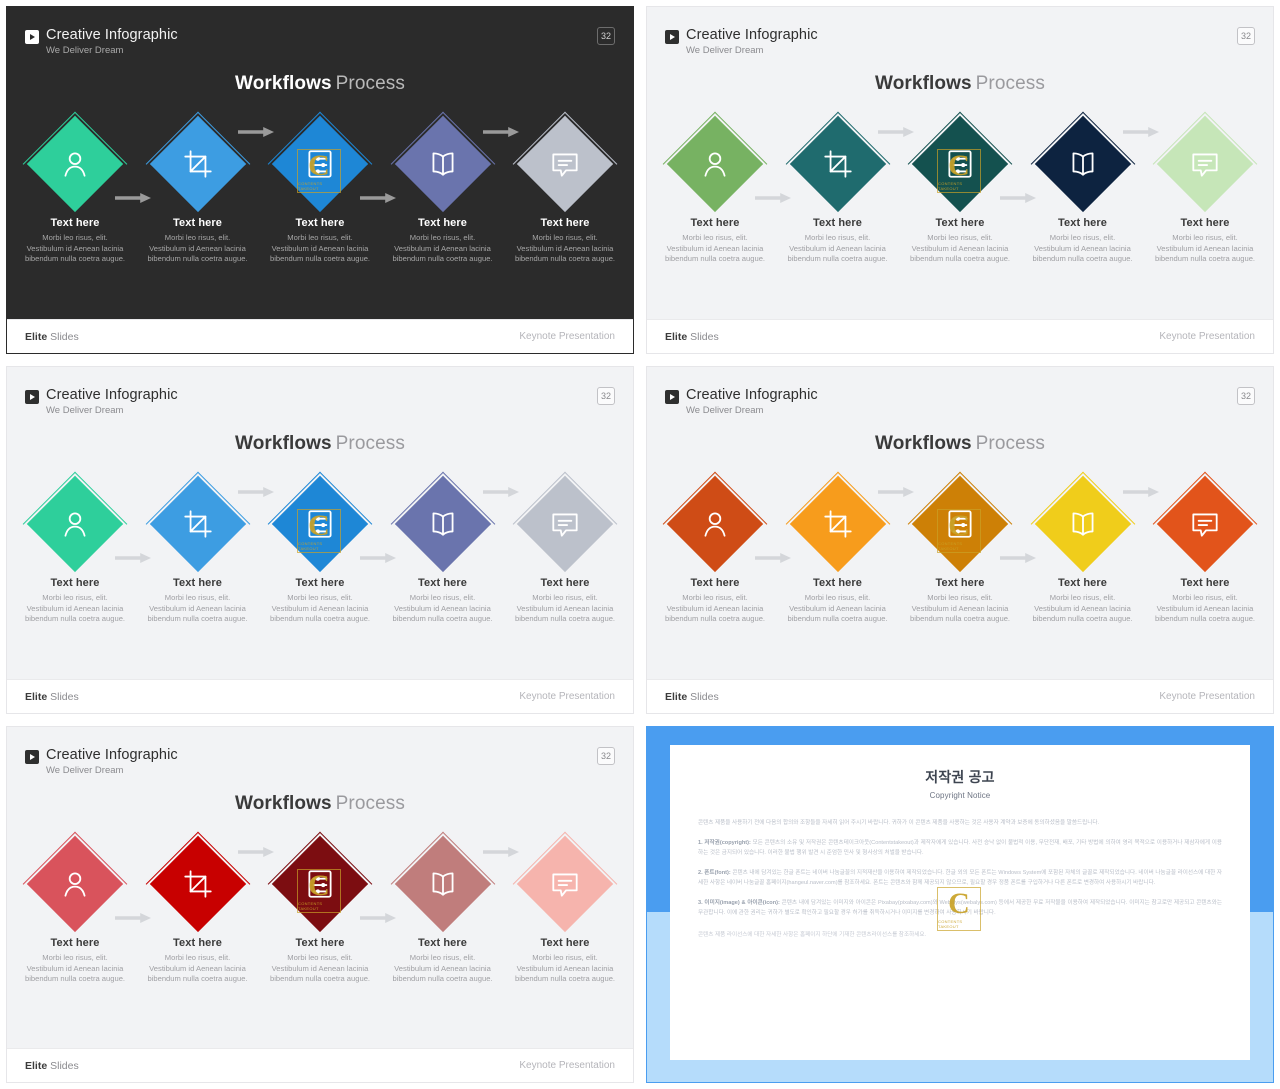 The image size is (1280, 1089). Describe the element at coordinates (443, 164) in the screenshot. I see `book-icon` at that location.